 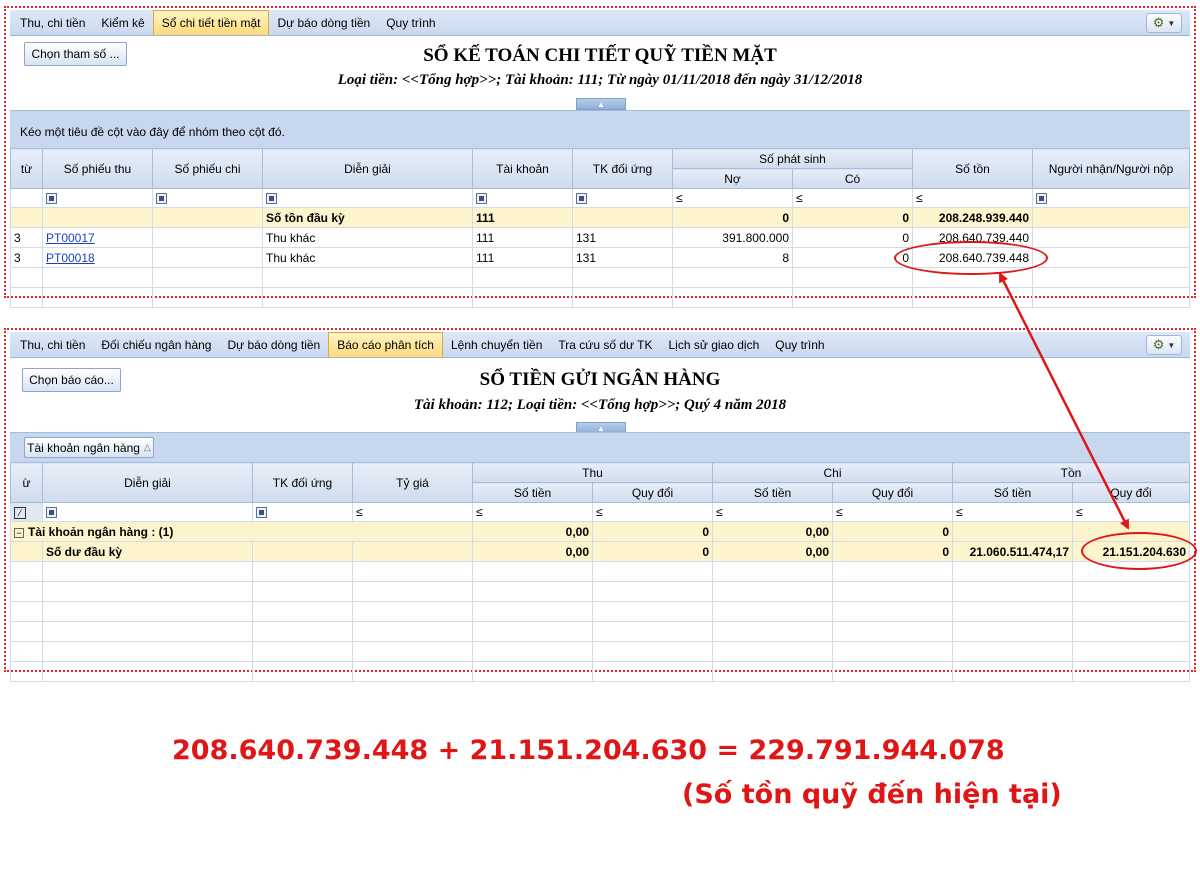 What do you see at coordinates (496, 344) in the screenshot?
I see `tab-lenh-chuyen-tien: Lệnh chuyển tiền` at bounding box center [496, 344].